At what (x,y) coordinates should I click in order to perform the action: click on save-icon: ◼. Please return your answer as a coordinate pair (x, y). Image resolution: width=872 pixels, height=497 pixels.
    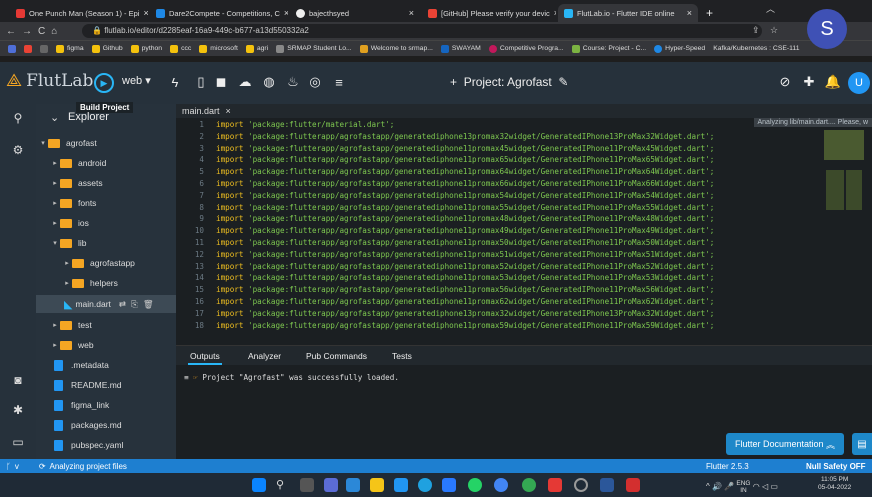
    Looking at the image, I should click on (221, 82).